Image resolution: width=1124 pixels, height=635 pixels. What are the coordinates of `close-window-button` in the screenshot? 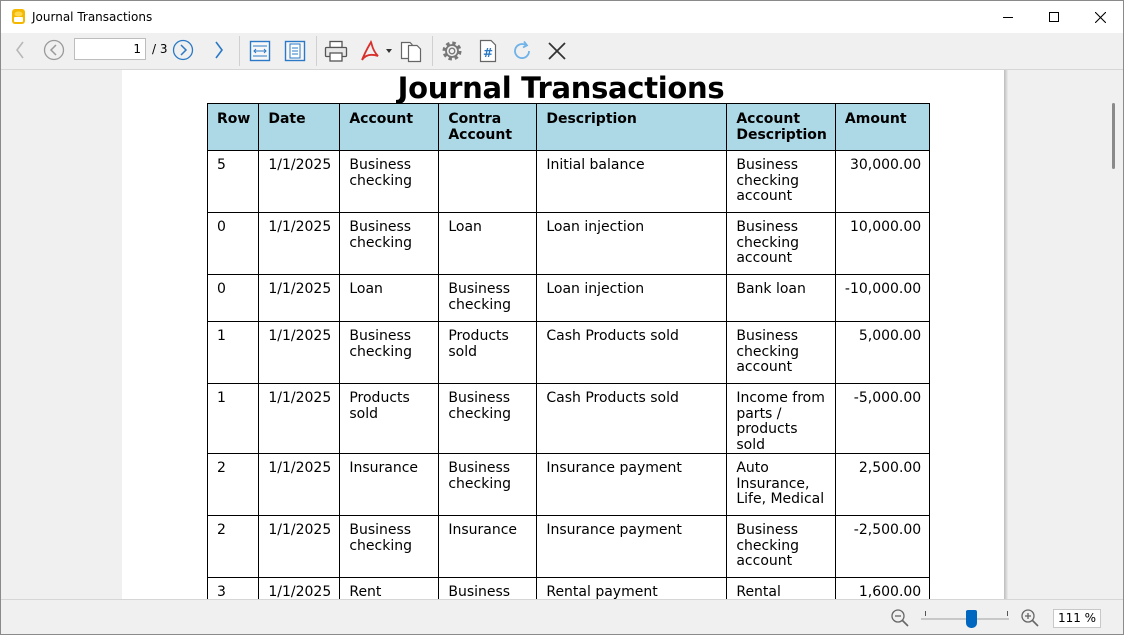 It's located at (1100, 17).